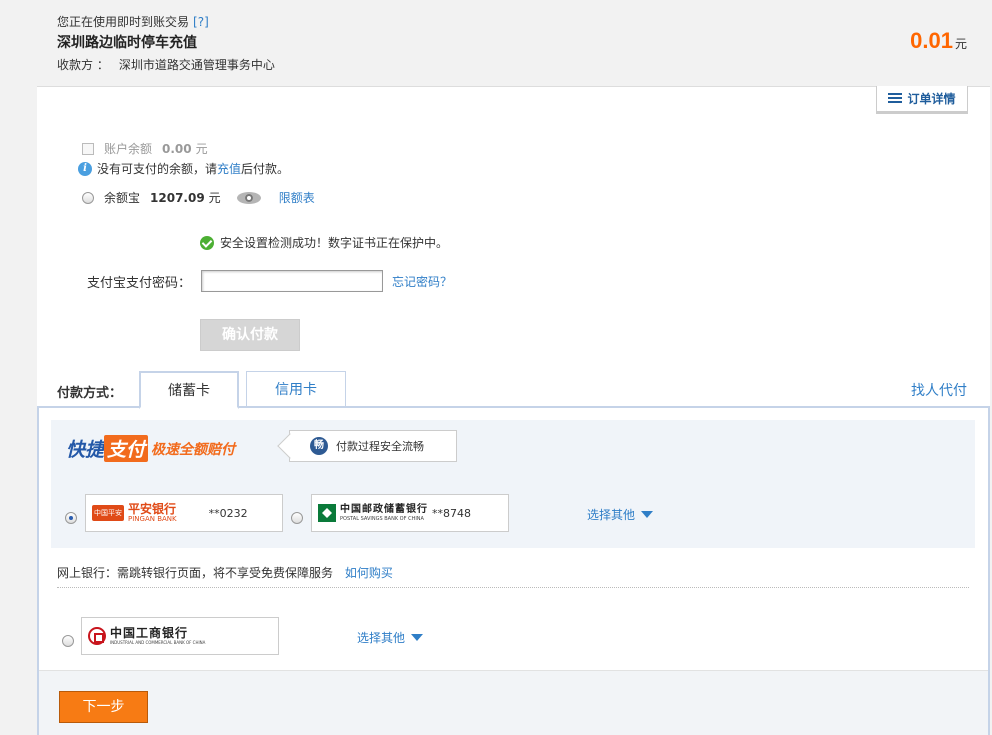 The image size is (992, 735). I want to click on security-status: 安全设置检测成功！数字证书正在保护中。, so click(324, 242).